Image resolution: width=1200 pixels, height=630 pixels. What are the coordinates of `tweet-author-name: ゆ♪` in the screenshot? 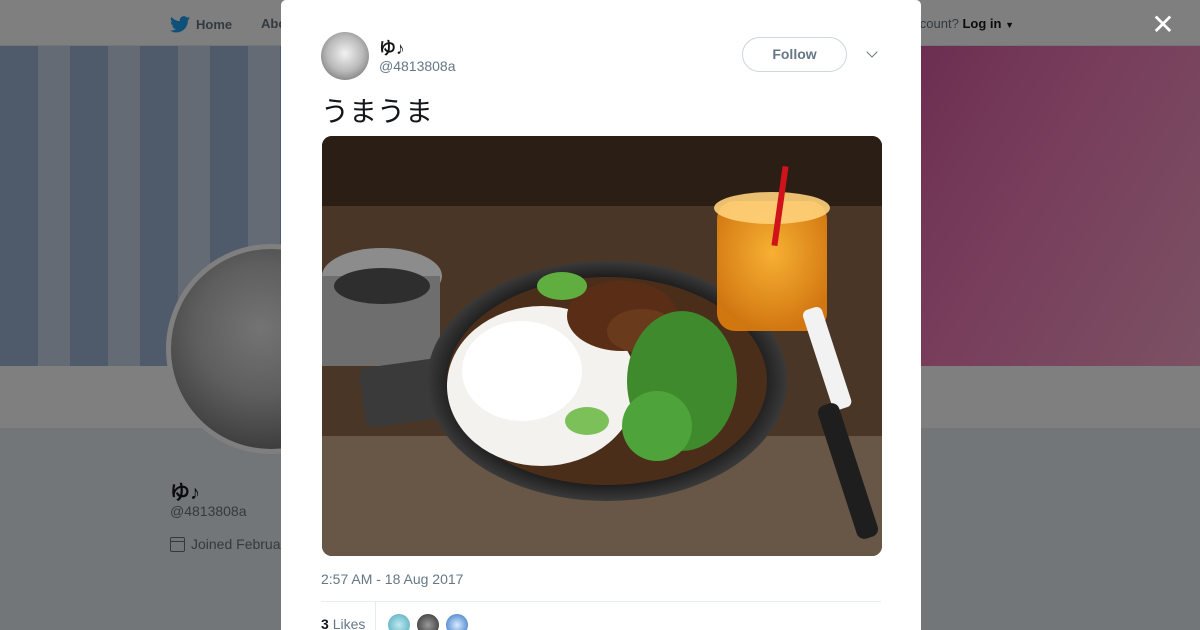 It's located at (392, 46).